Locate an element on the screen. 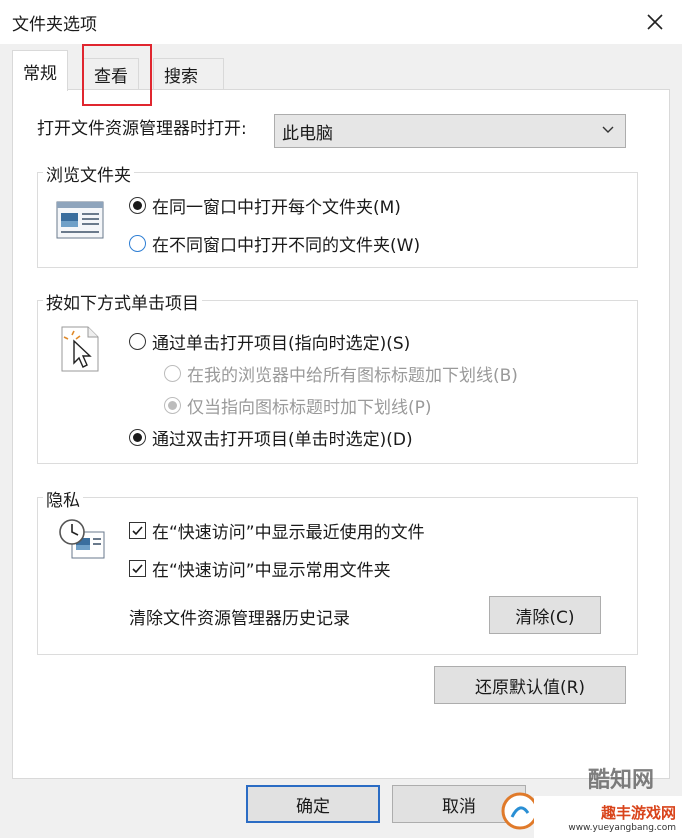  watermark-site-name: 趣丰游戏网 is located at coordinates (638, 812).